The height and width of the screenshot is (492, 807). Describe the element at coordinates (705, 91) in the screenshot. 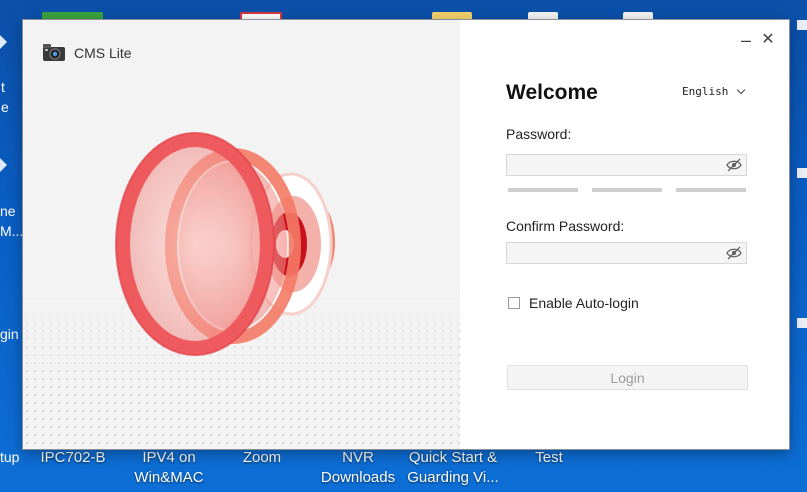

I see `language-value: English` at that location.